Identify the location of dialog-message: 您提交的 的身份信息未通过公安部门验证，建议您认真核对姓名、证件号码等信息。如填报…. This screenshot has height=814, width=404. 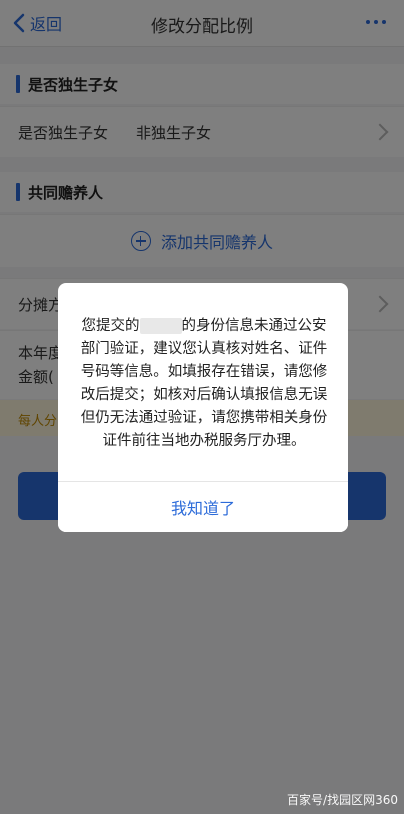
(204, 384).